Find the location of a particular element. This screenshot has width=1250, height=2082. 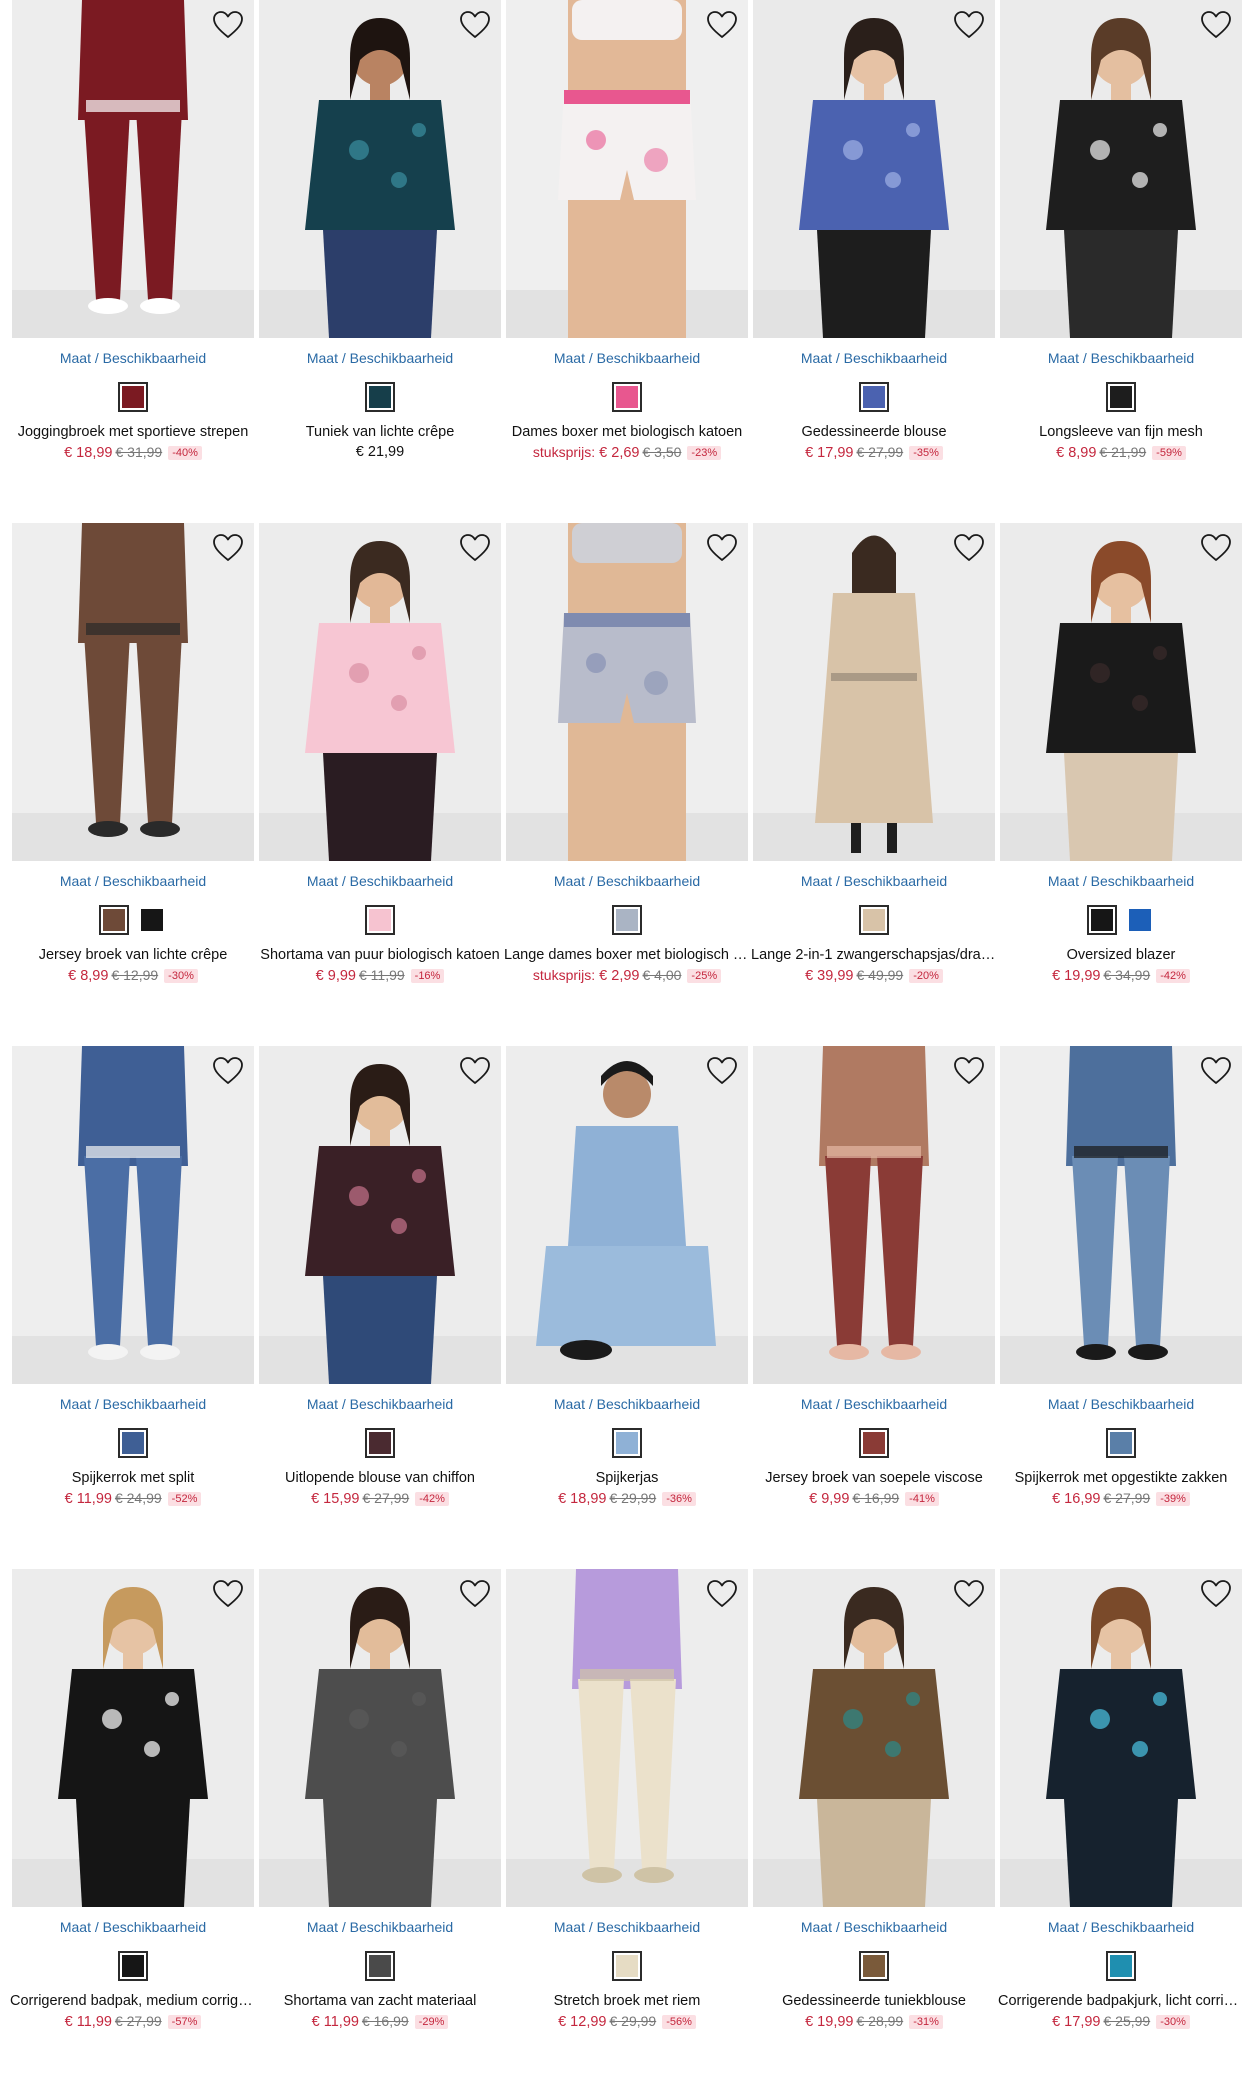

product-name: Shortama van puur biologisch katoen is located at coordinates (380, 955).